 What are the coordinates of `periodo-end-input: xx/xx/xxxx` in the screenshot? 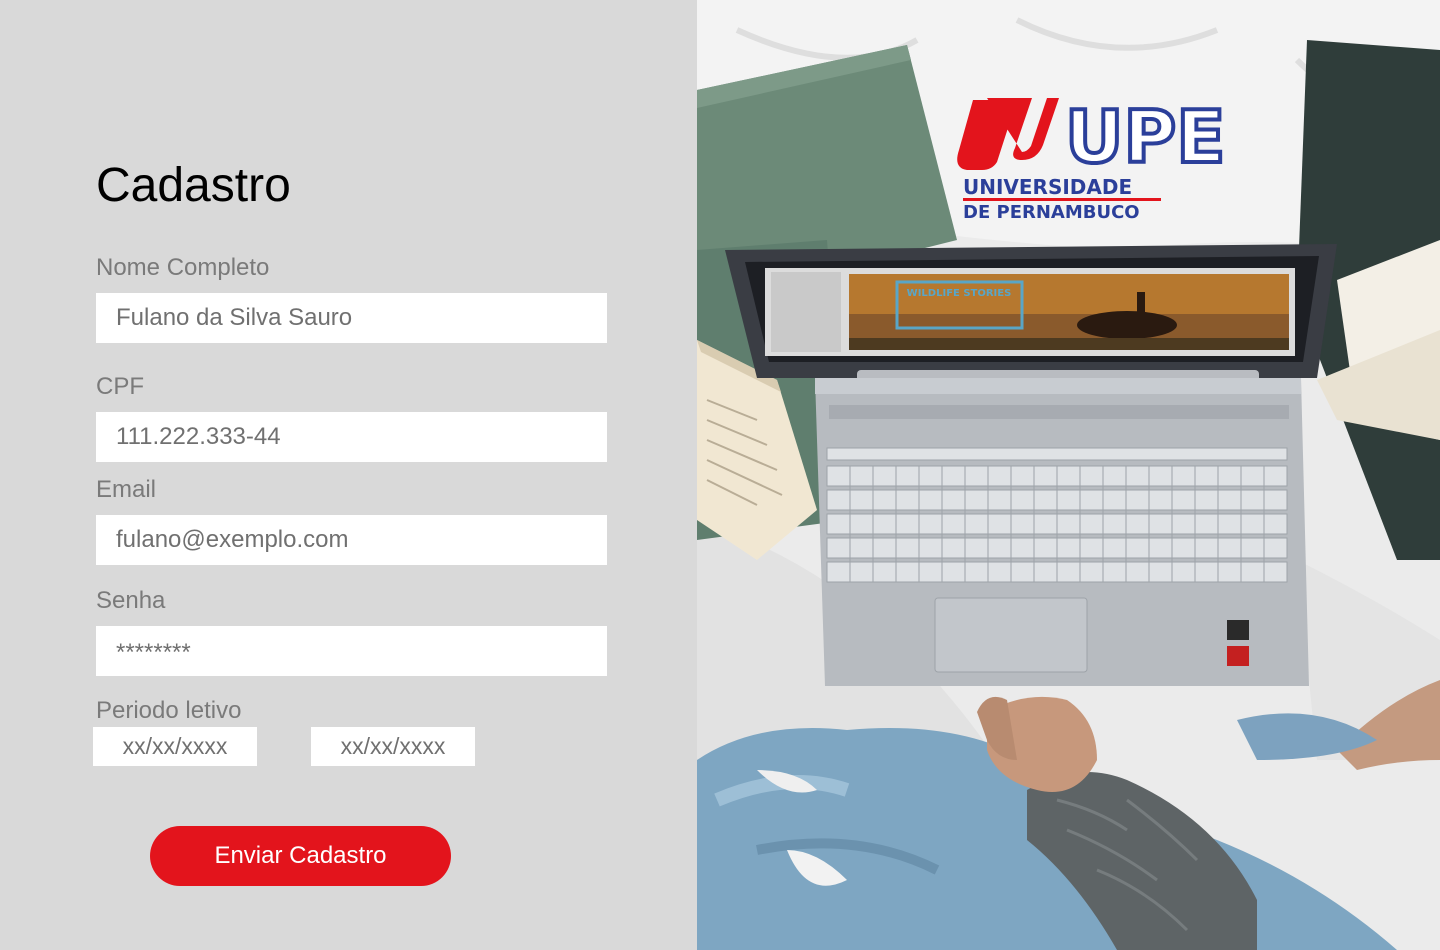 It's located at (393, 746).